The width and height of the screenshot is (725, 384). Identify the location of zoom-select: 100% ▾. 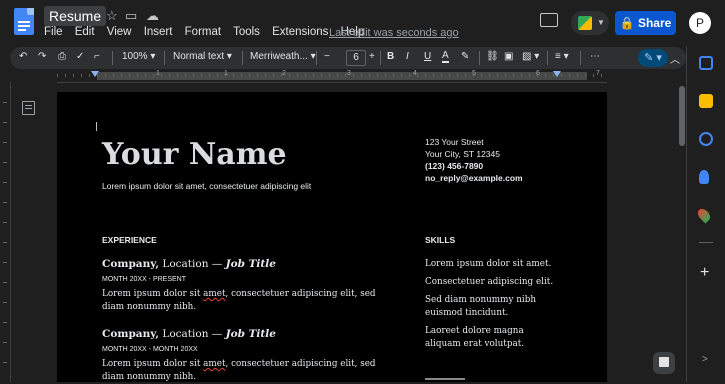
(138, 56).